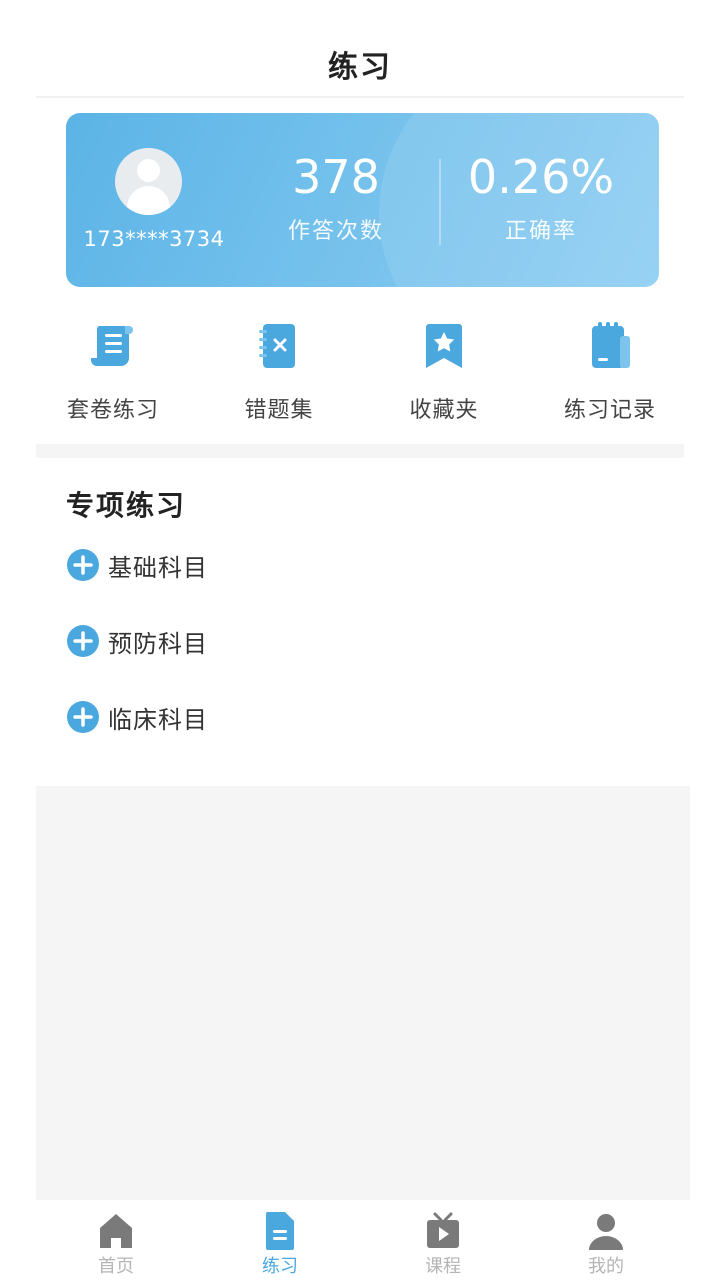 The image size is (720, 1280). Describe the element at coordinates (279, 410) in the screenshot. I see `quick-action-label: 错题集` at that location.